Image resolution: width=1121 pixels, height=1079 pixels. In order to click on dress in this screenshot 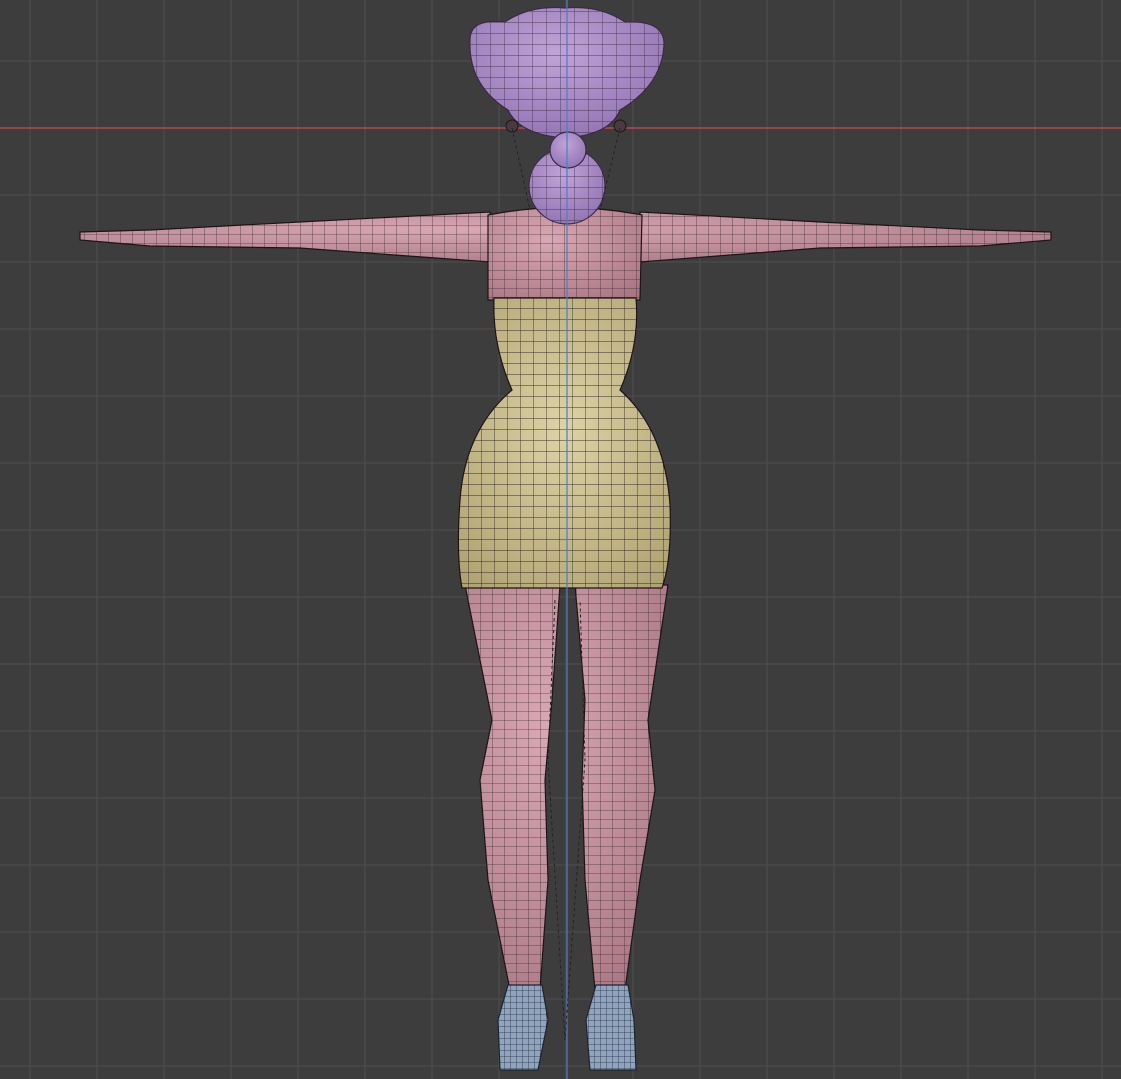, I will do `click(564, 443)`.